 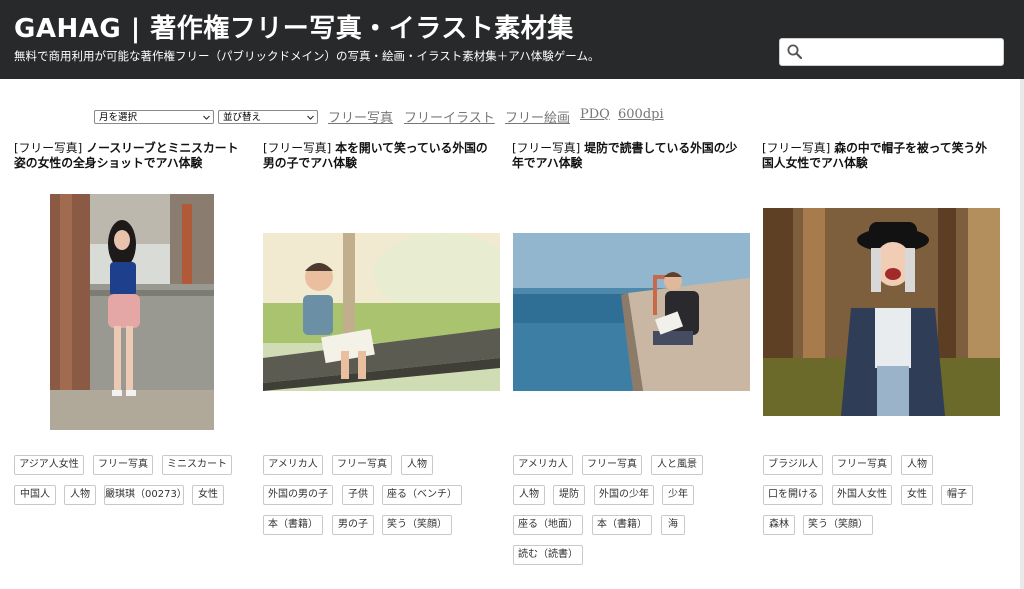 I want to click on tag: 子供, so click(x=358, y=495).